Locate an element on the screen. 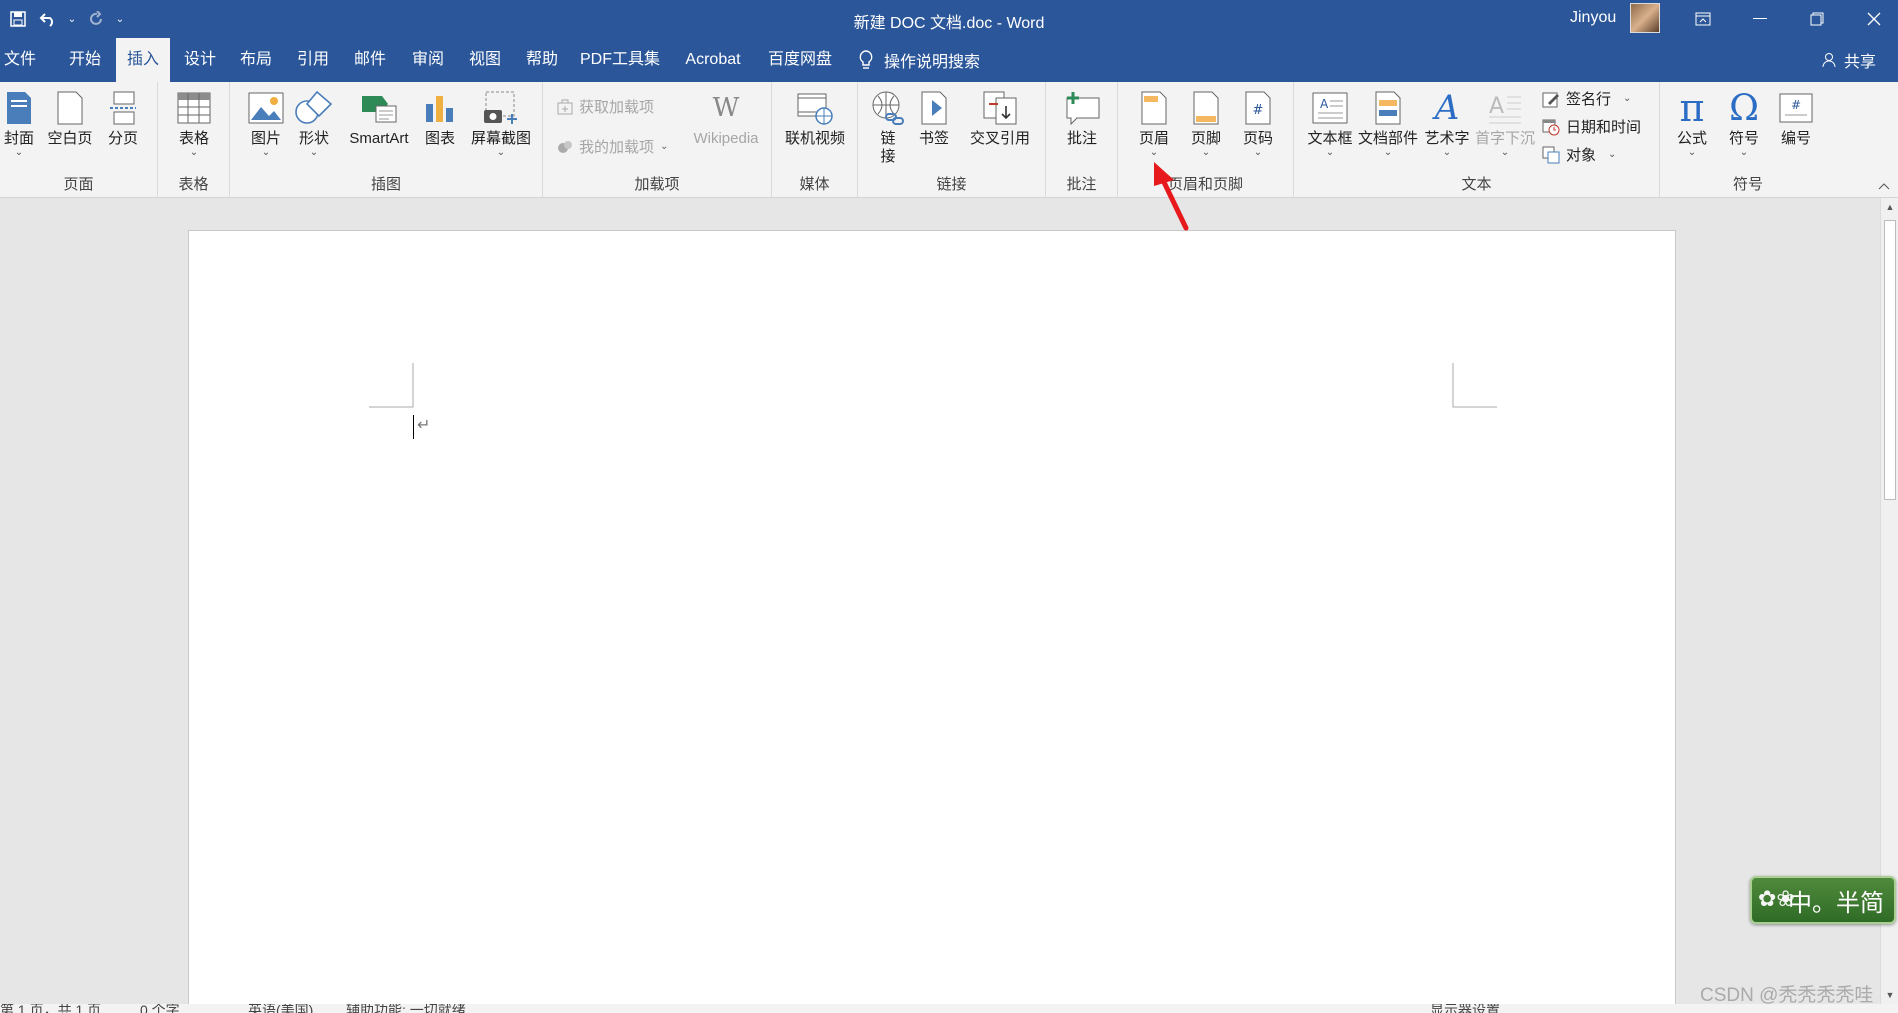 This screenshot has height=1013, width=1898. page-break-button: 分页 is located at coordinates (123, 118).